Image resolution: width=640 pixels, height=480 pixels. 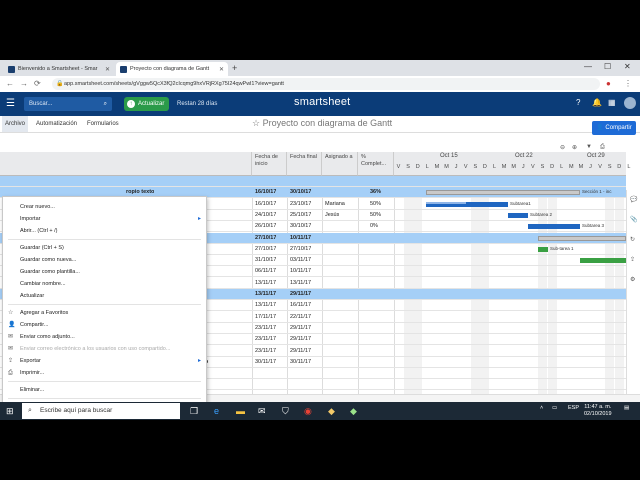 I want to click on file-menu-item: Importar ▸, so click(x=104, y=219).